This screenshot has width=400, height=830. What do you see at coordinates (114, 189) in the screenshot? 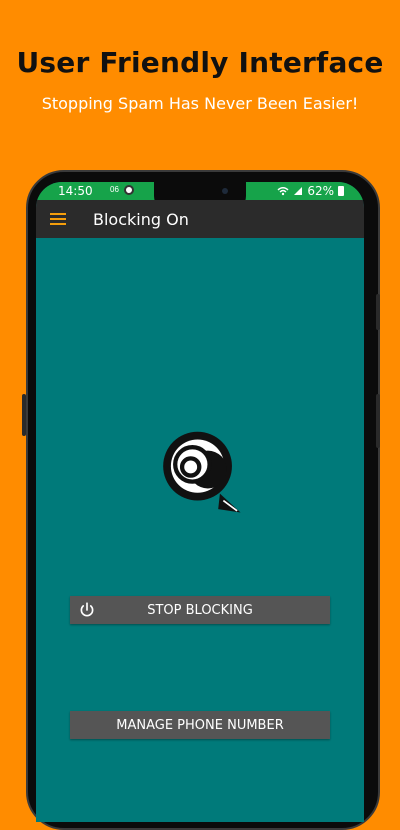
I see `status-indicator: 06` at bounding box center [114, 189].